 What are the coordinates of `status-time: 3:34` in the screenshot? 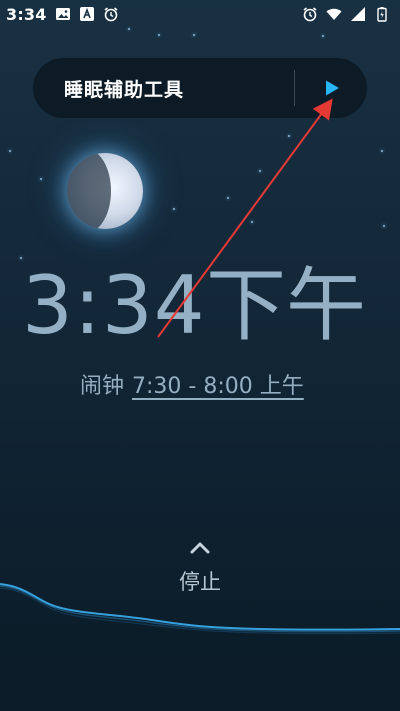 It's located at (26, 14).